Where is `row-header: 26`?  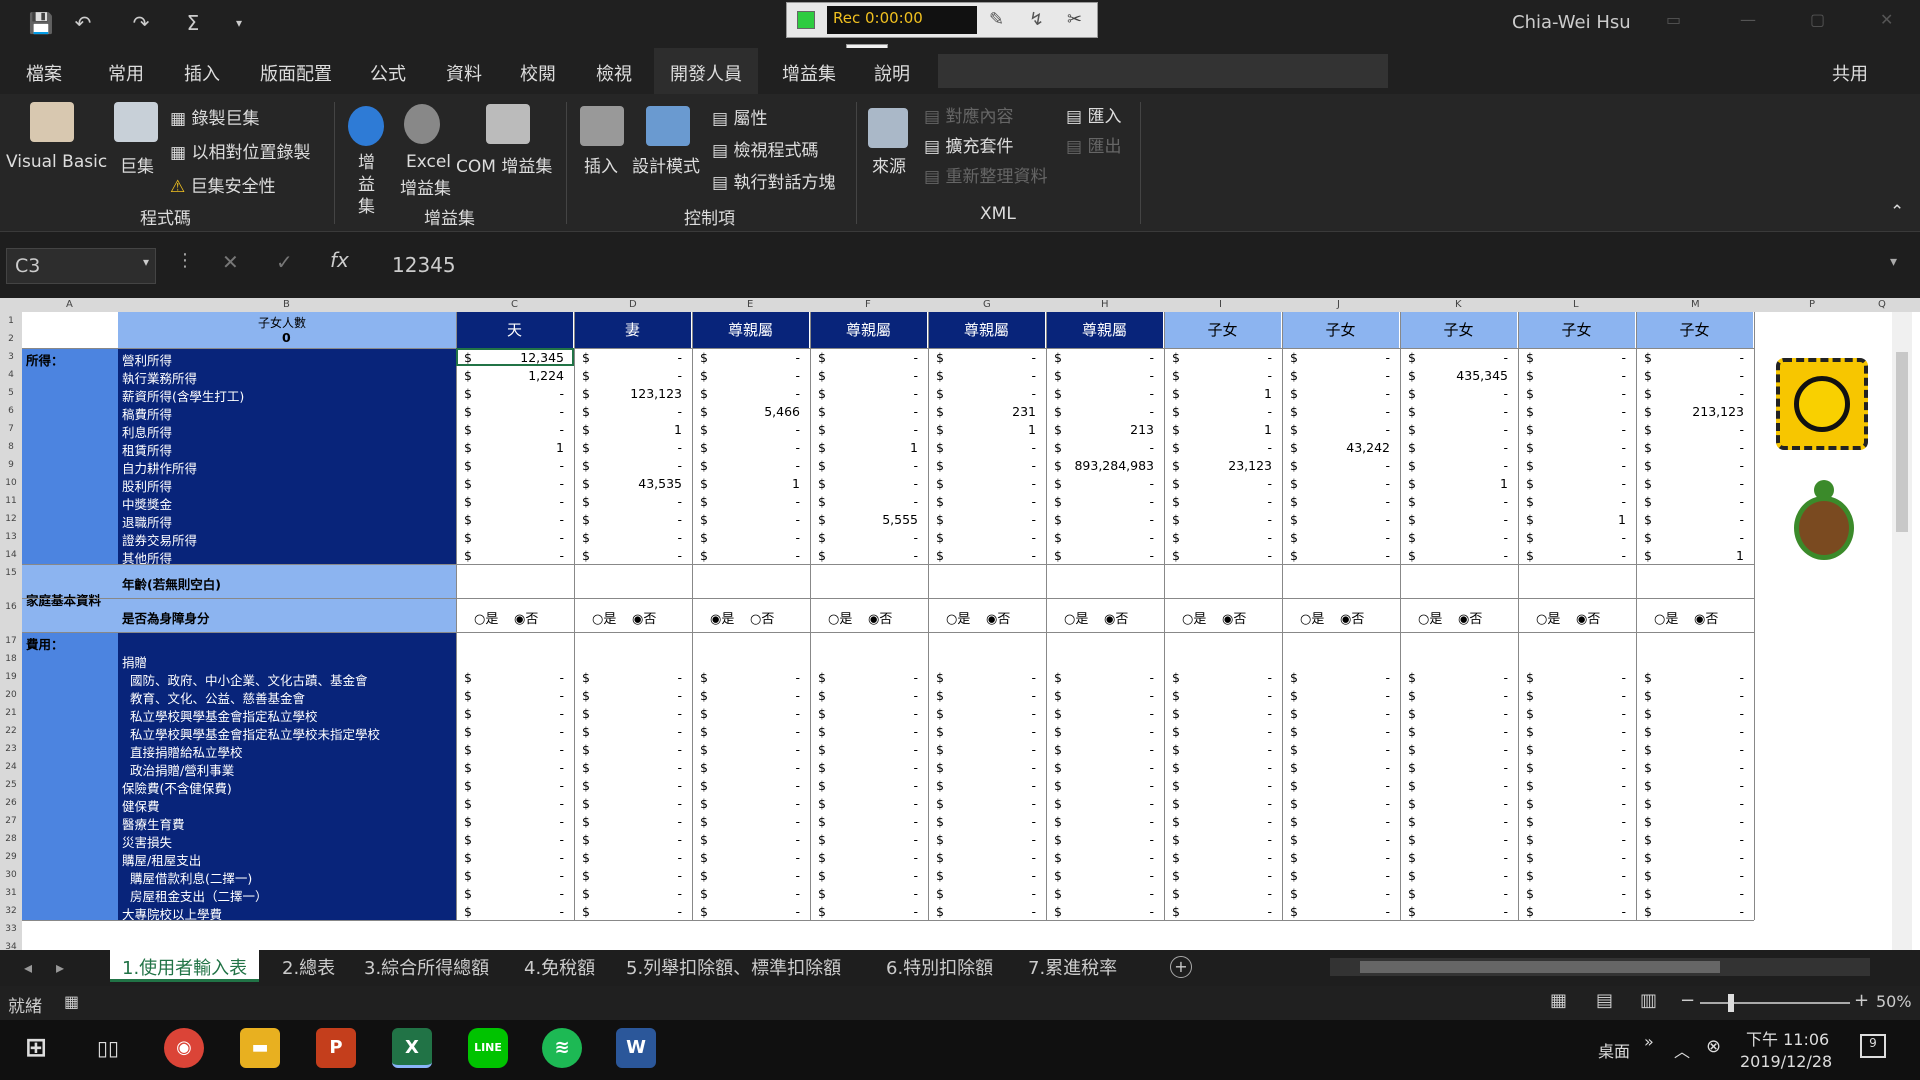 row-header: 26 is located at coordinates (11, 803).